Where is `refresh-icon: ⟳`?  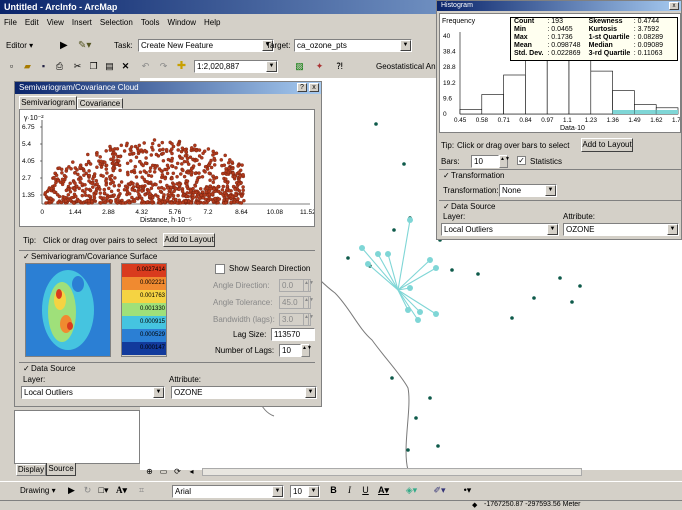 refresh-icon: ⟳ is located at coordinates (177, 471).